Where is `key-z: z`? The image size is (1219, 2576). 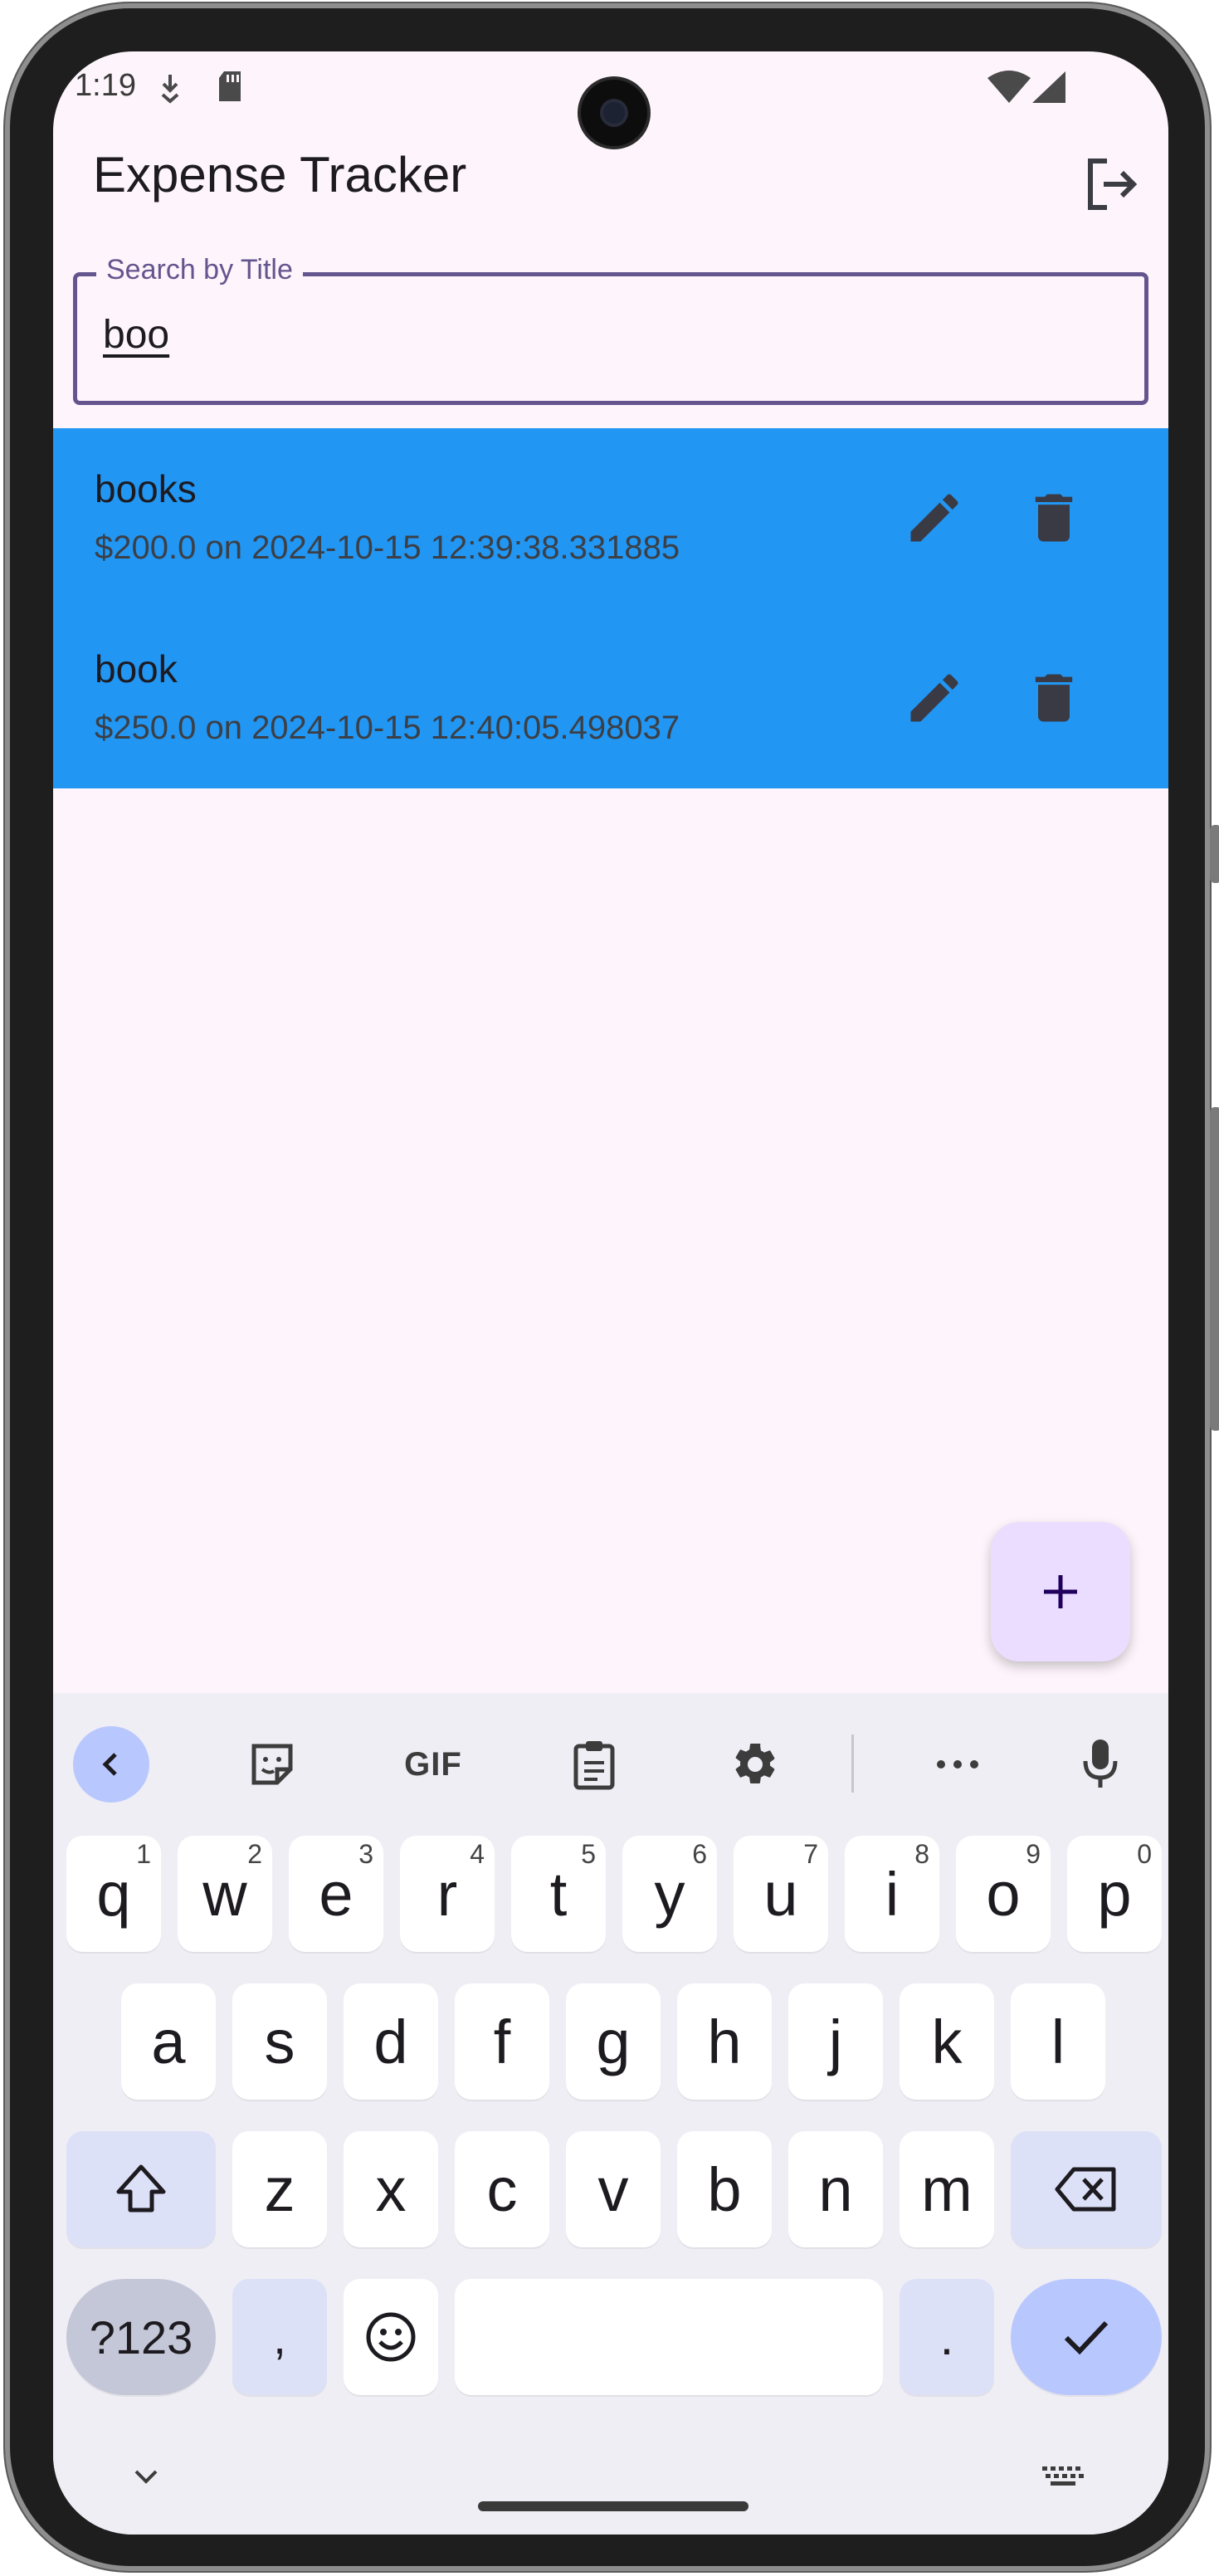 key-z: z is located at coordinates (280, 2189).